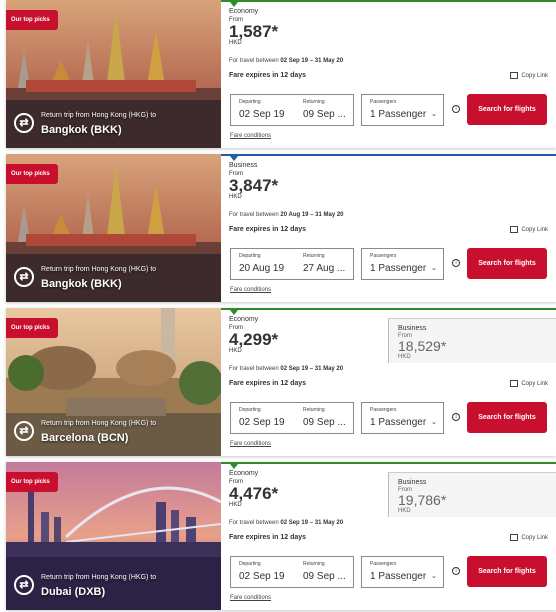 The width and height of the screenshot is (556, 612). Describe the element at coordinates (234, 466) in the screenshot. I see `cabin-indicator-notch` at that location.